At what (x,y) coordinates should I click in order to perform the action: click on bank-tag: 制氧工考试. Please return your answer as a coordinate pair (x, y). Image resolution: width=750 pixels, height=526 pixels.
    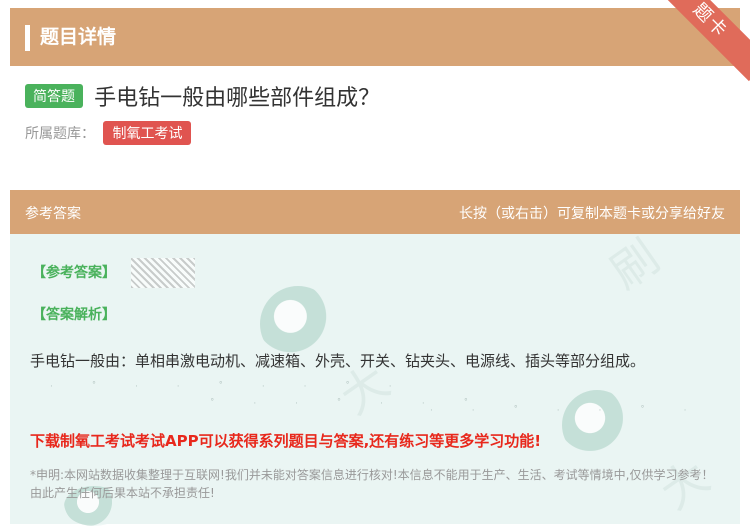
    Looking at the image, I should click on (147, 133).